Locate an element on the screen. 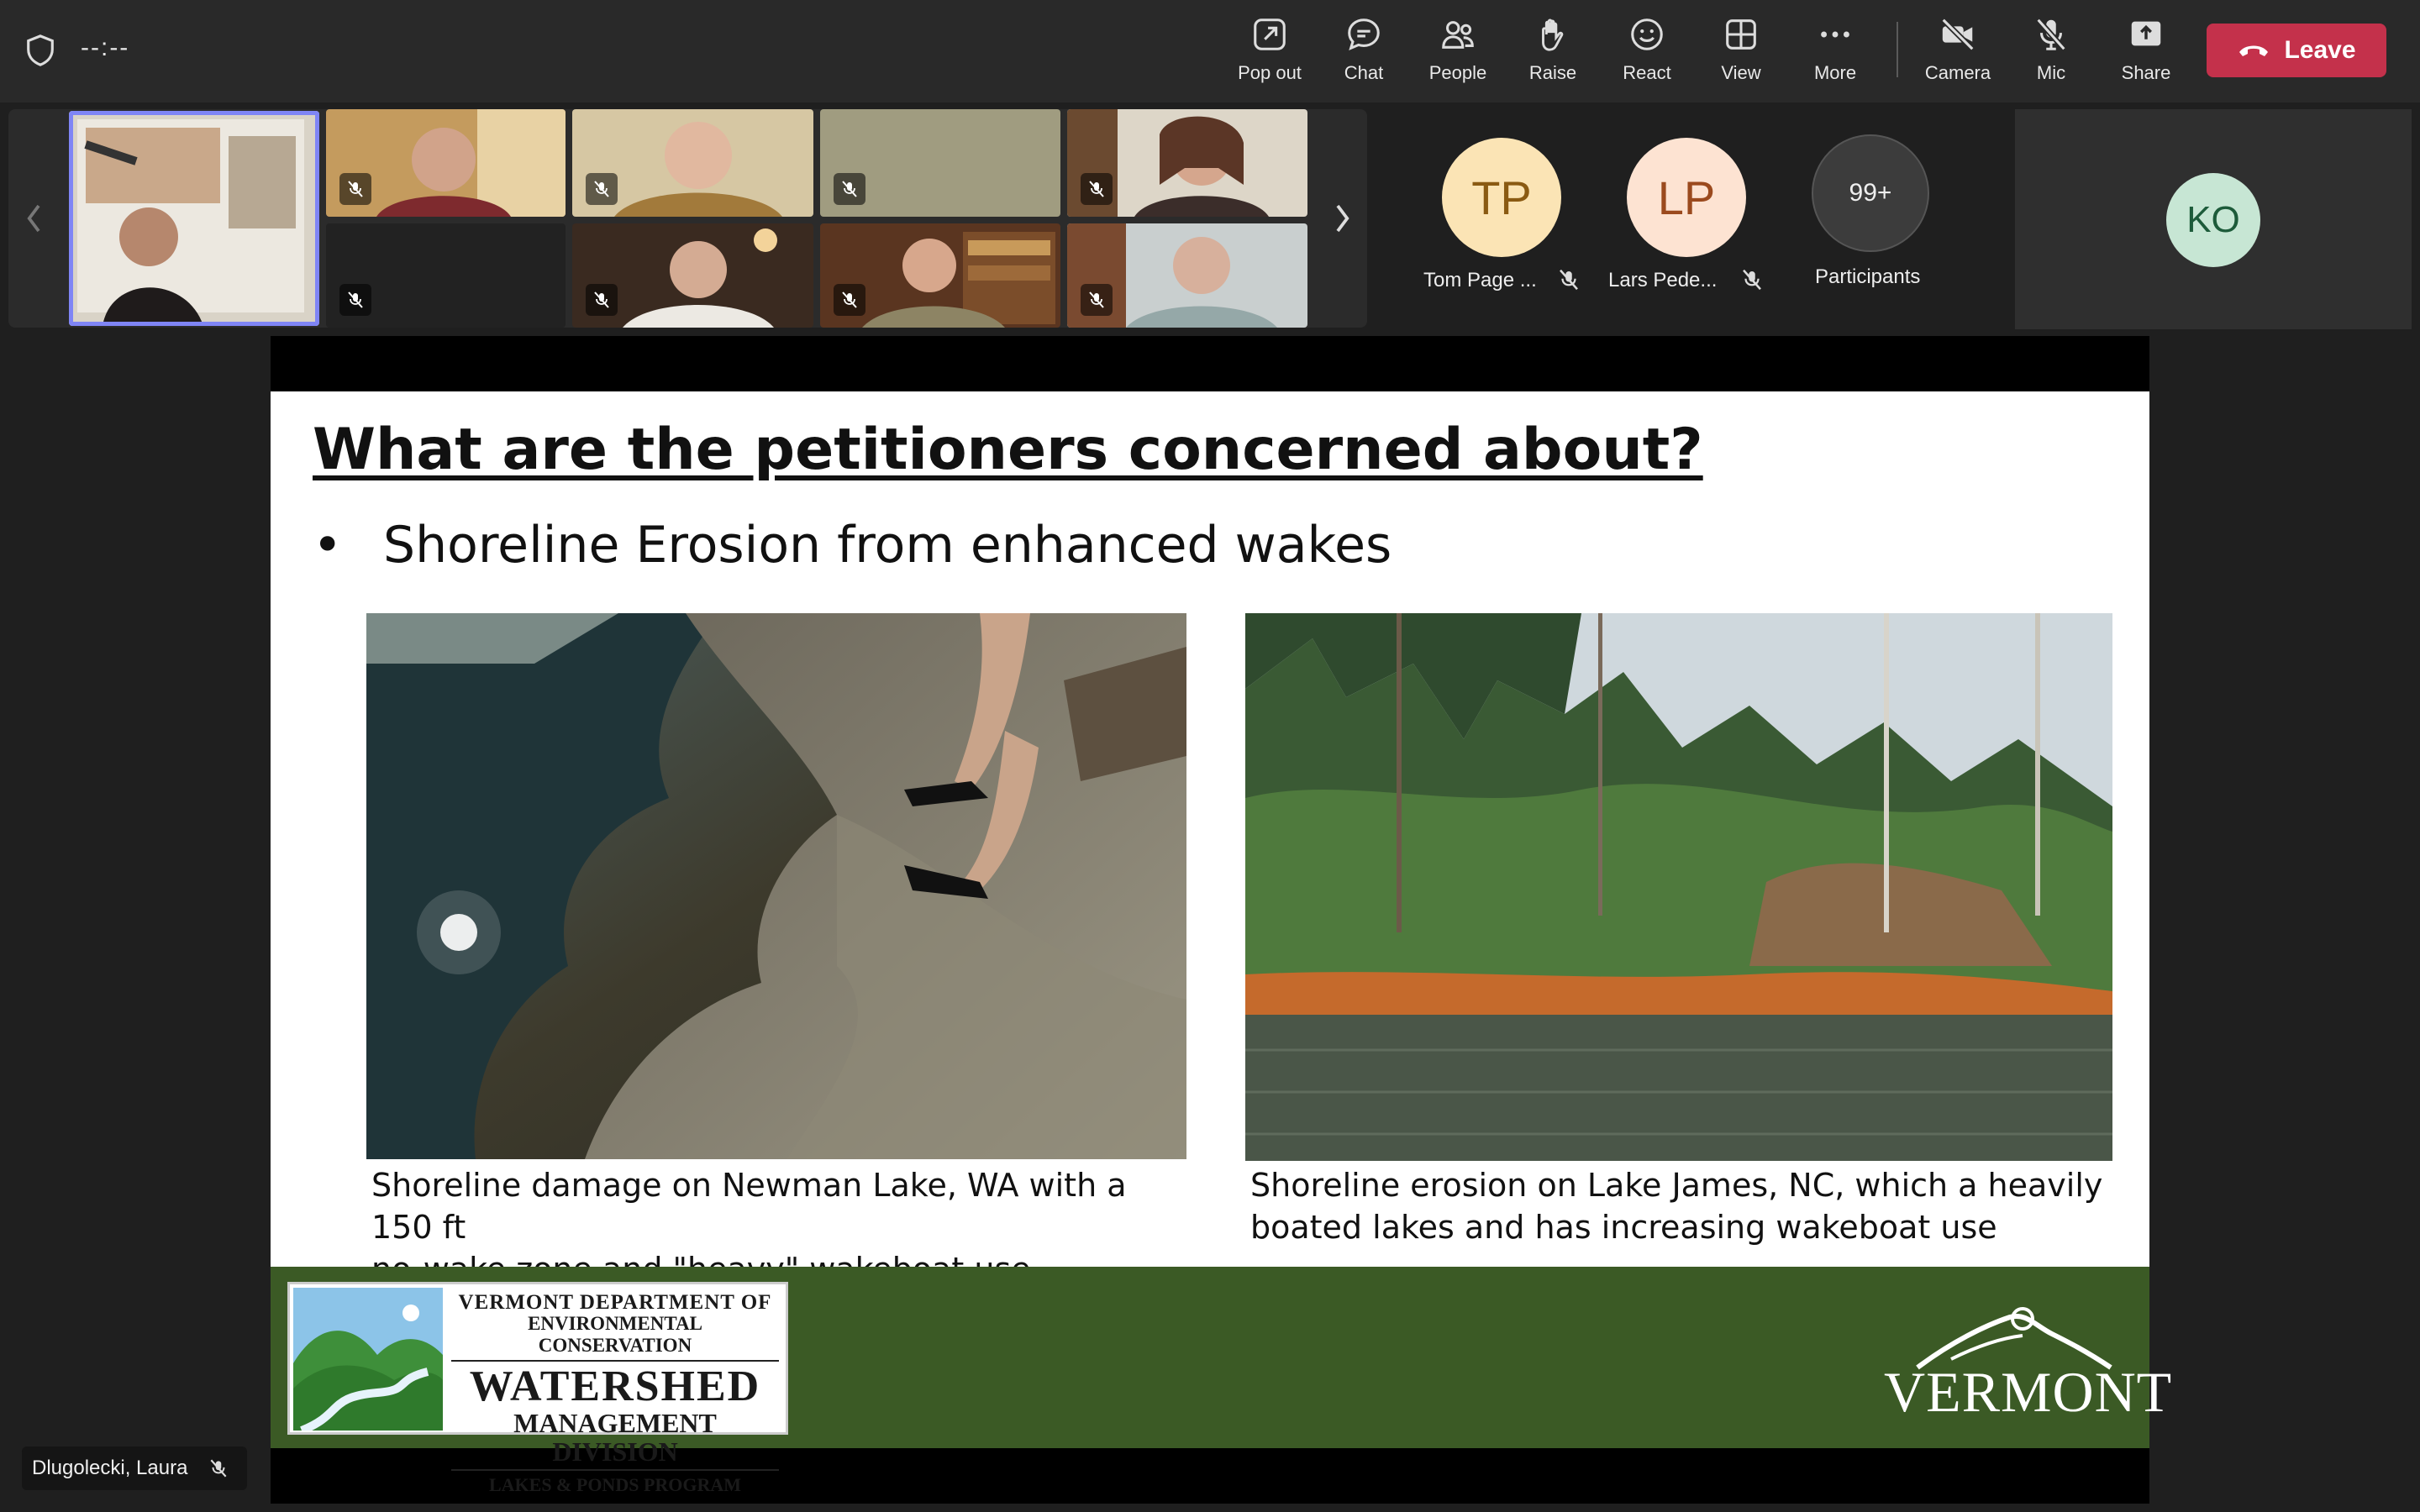  mic-label: Mic is located at coordinates (2051, 72).